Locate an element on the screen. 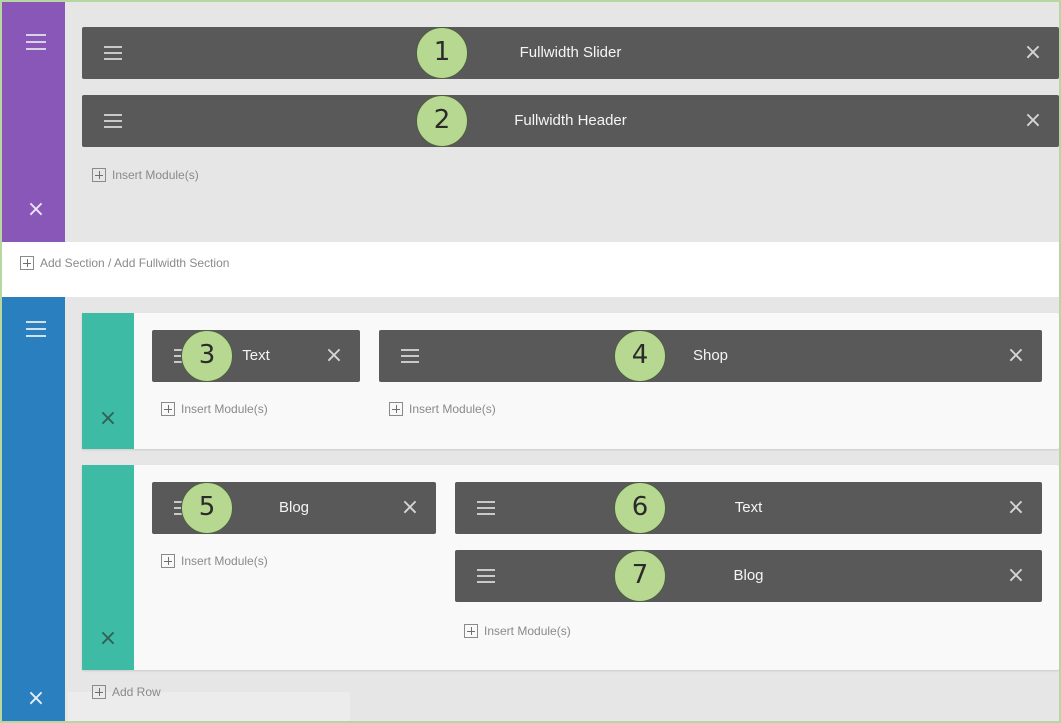 The height and width of the screenshot is (723, 1061). module-fullwidth-header: Fullwidth Header × is located at coordinates (570, 121).